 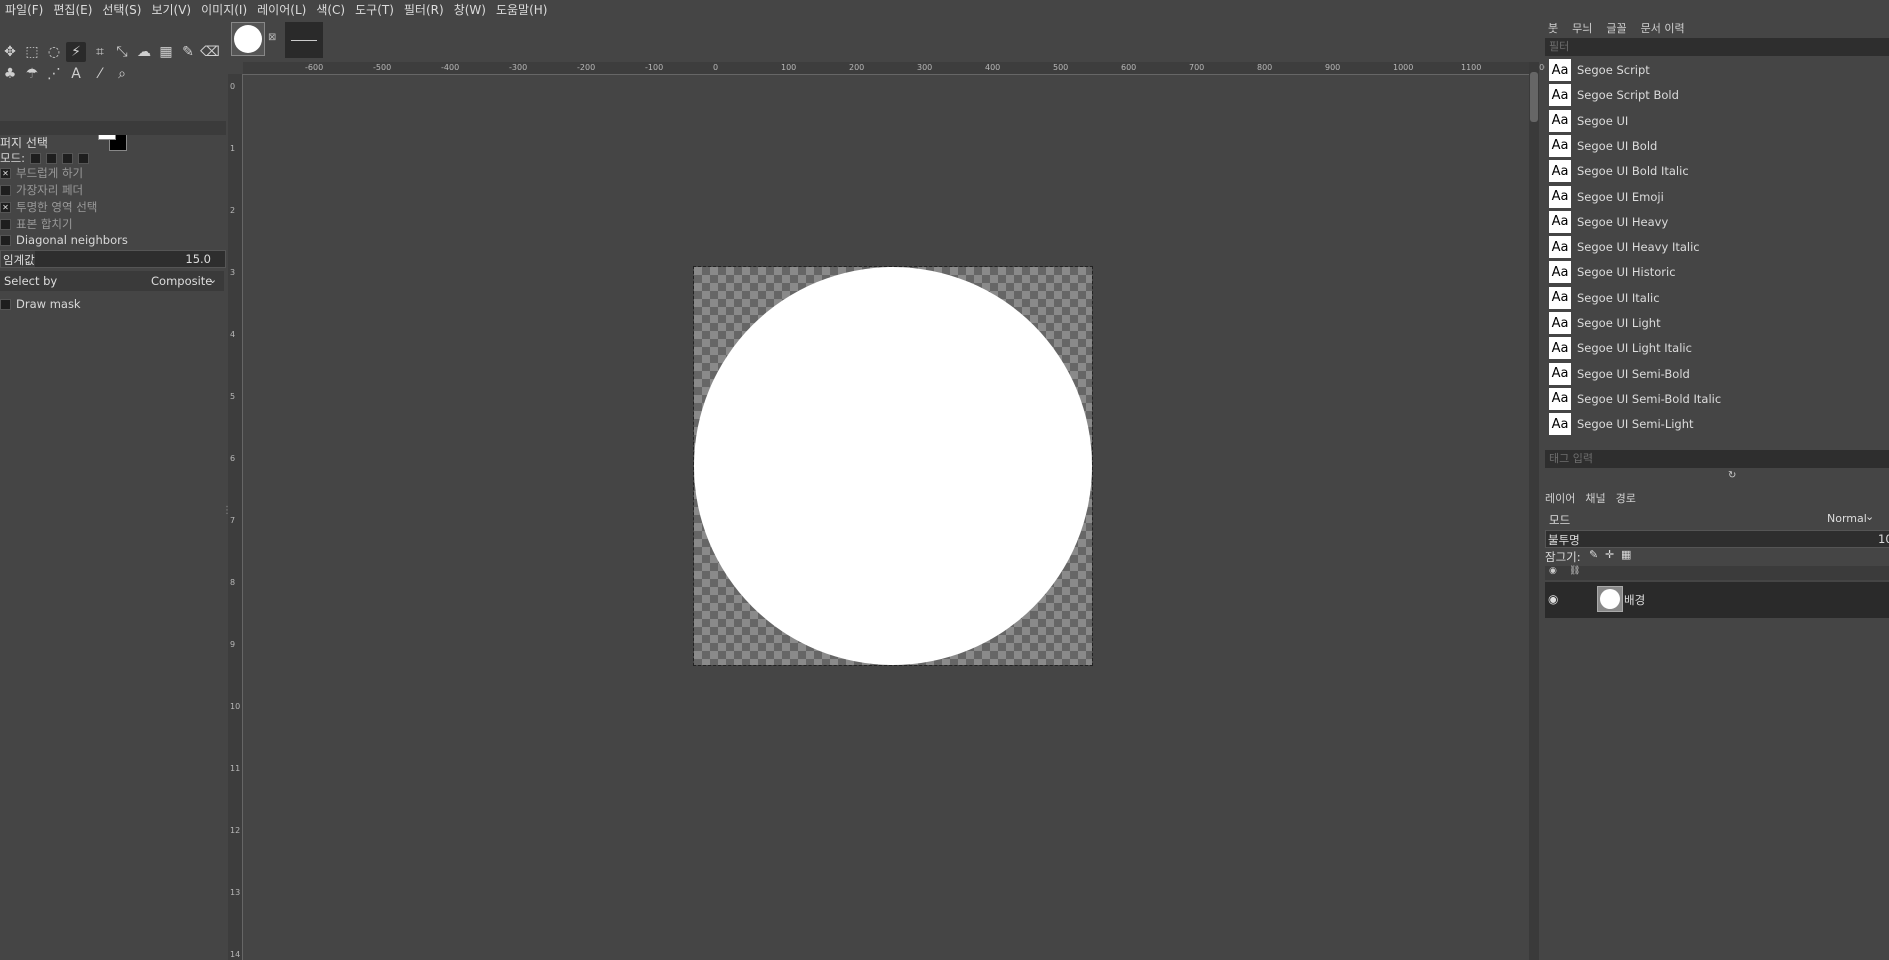 What do you see at coordinates (224, 9) in the screenshot?
I see `menu-item: 이미지(I)` at bounding box center [224, 9].